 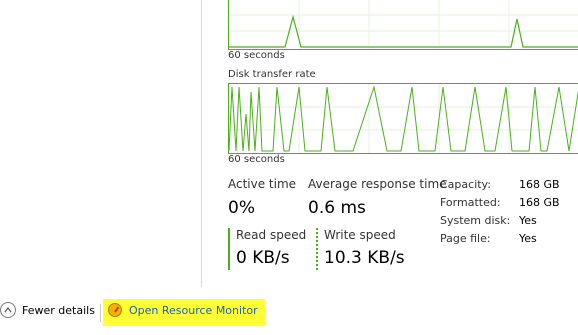 I want to click on write-speed-label: Write speed, so click(x=360, y=235).